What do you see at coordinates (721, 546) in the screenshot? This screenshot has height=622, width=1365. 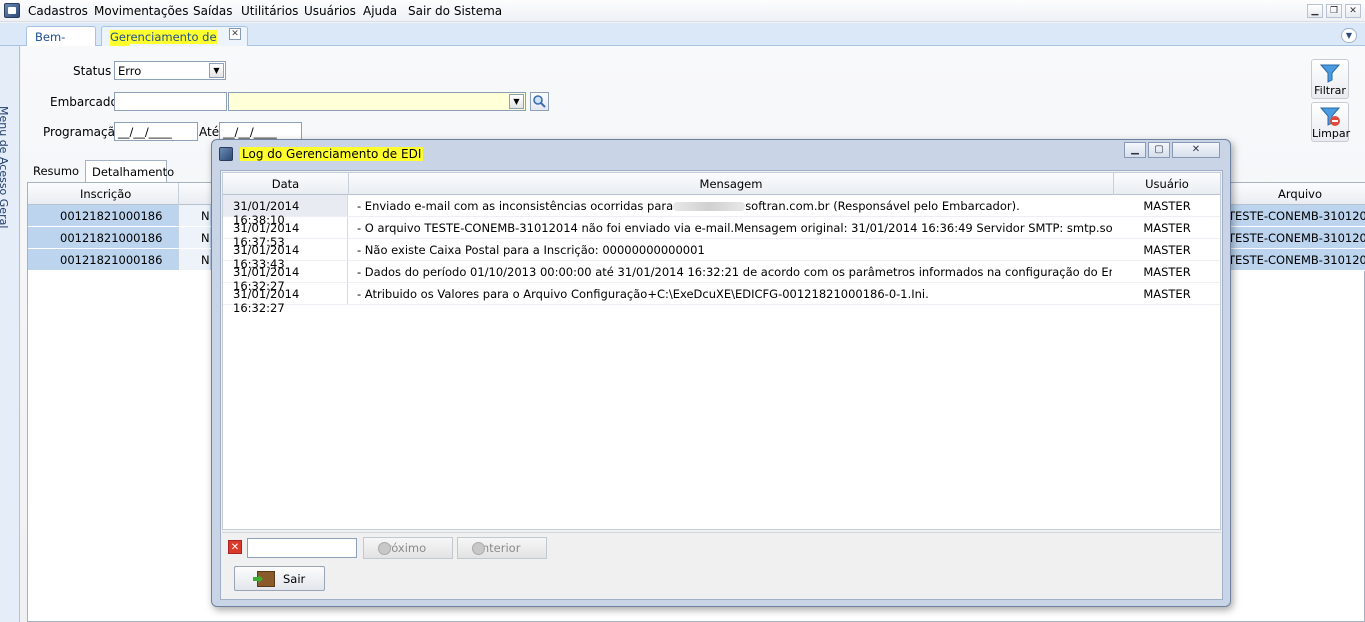 I see `search-nav-bar: ✕ Próximo Anterior` at bounding box center [721, 546].